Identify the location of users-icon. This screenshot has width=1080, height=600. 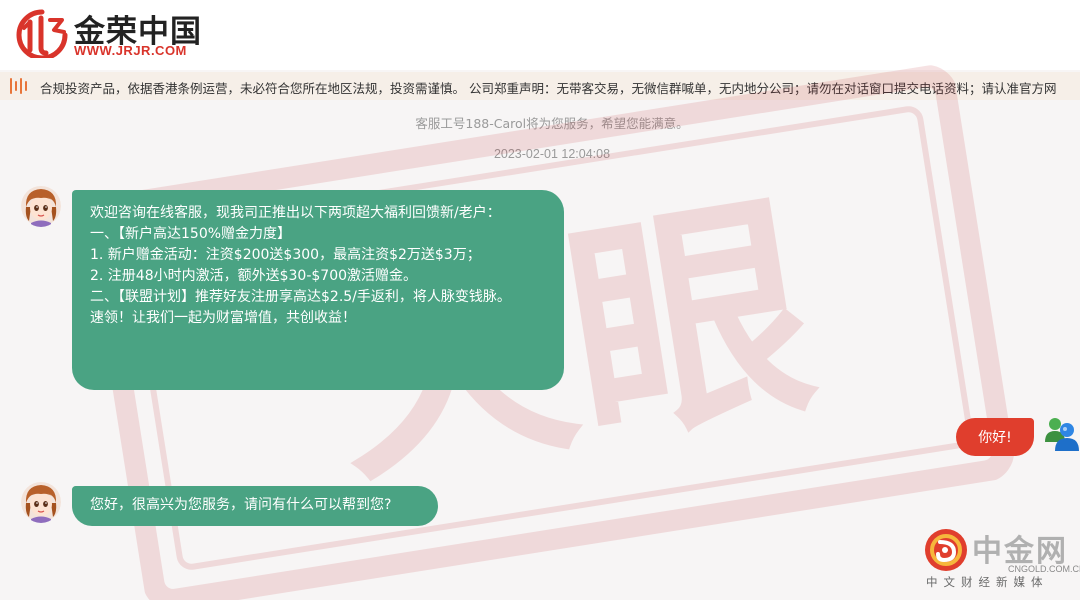
(1062, 434).